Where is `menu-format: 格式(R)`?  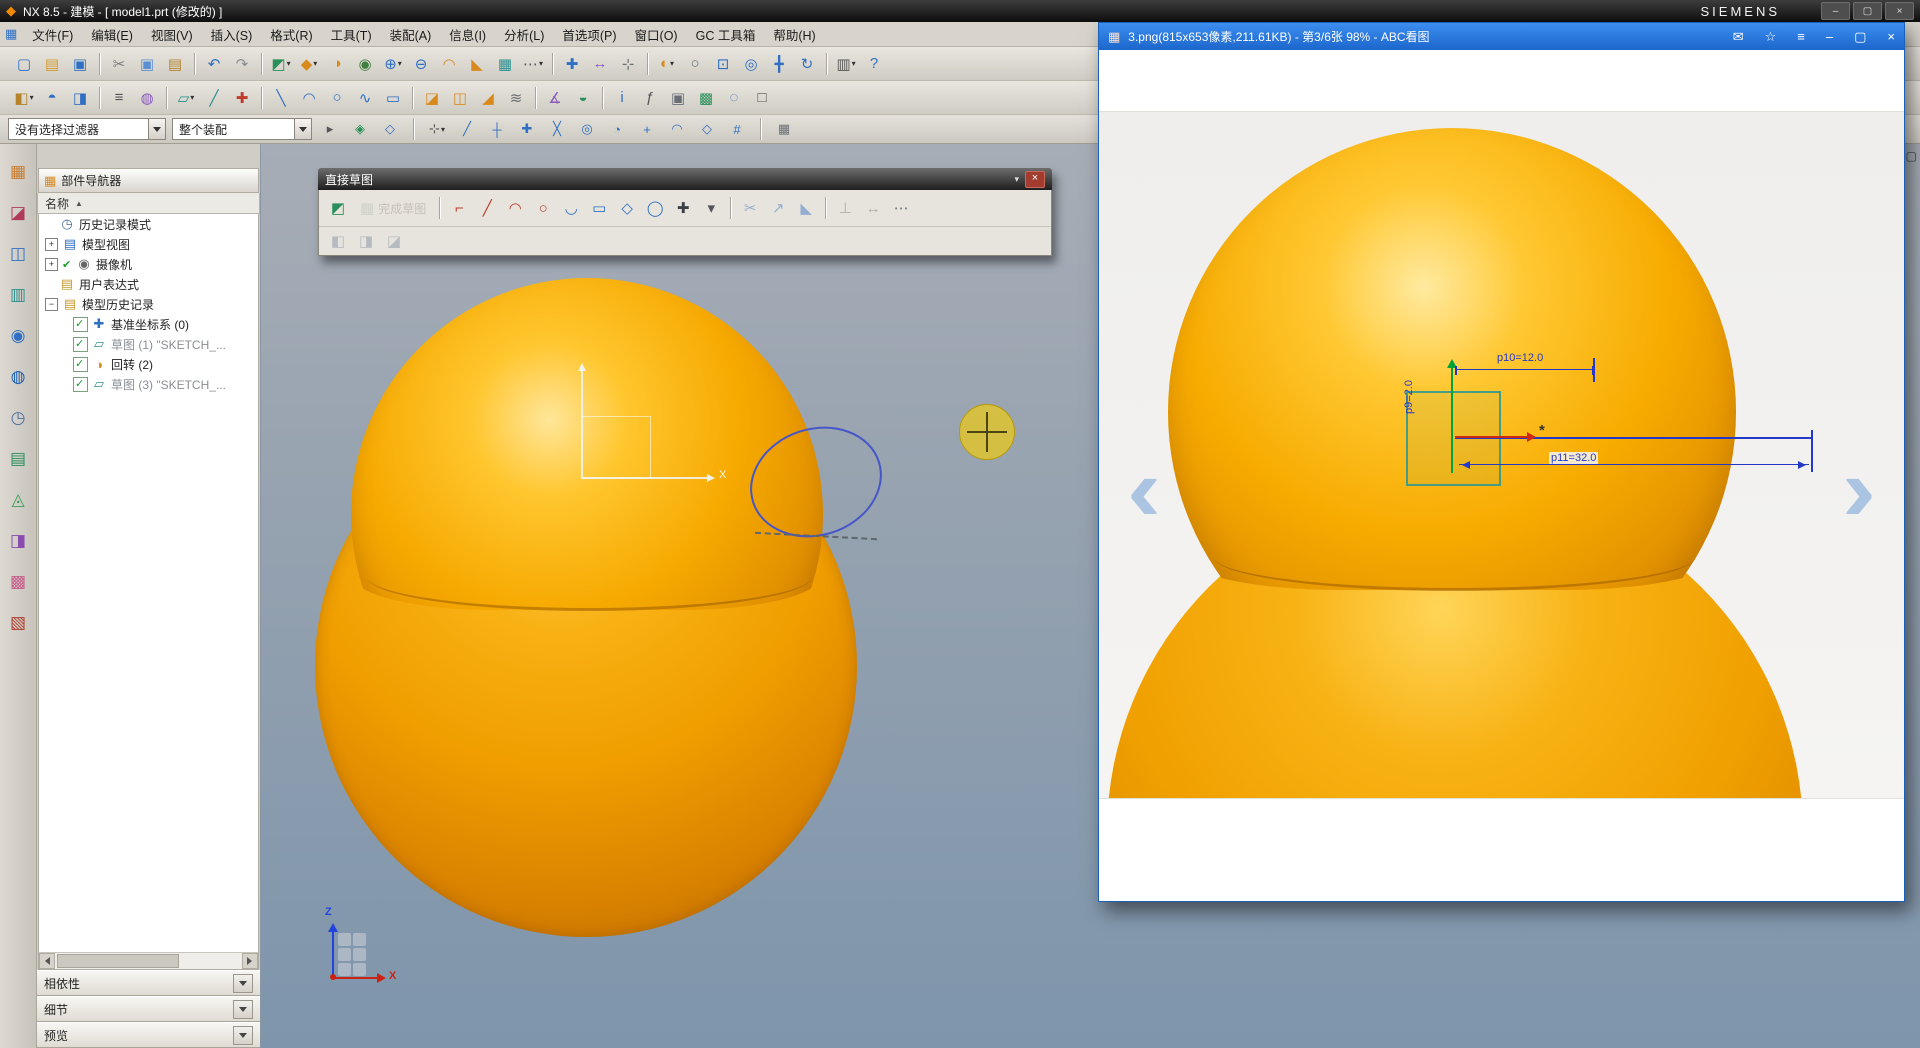
menu-format: 格式(R) is located at coordinates (291, 34).